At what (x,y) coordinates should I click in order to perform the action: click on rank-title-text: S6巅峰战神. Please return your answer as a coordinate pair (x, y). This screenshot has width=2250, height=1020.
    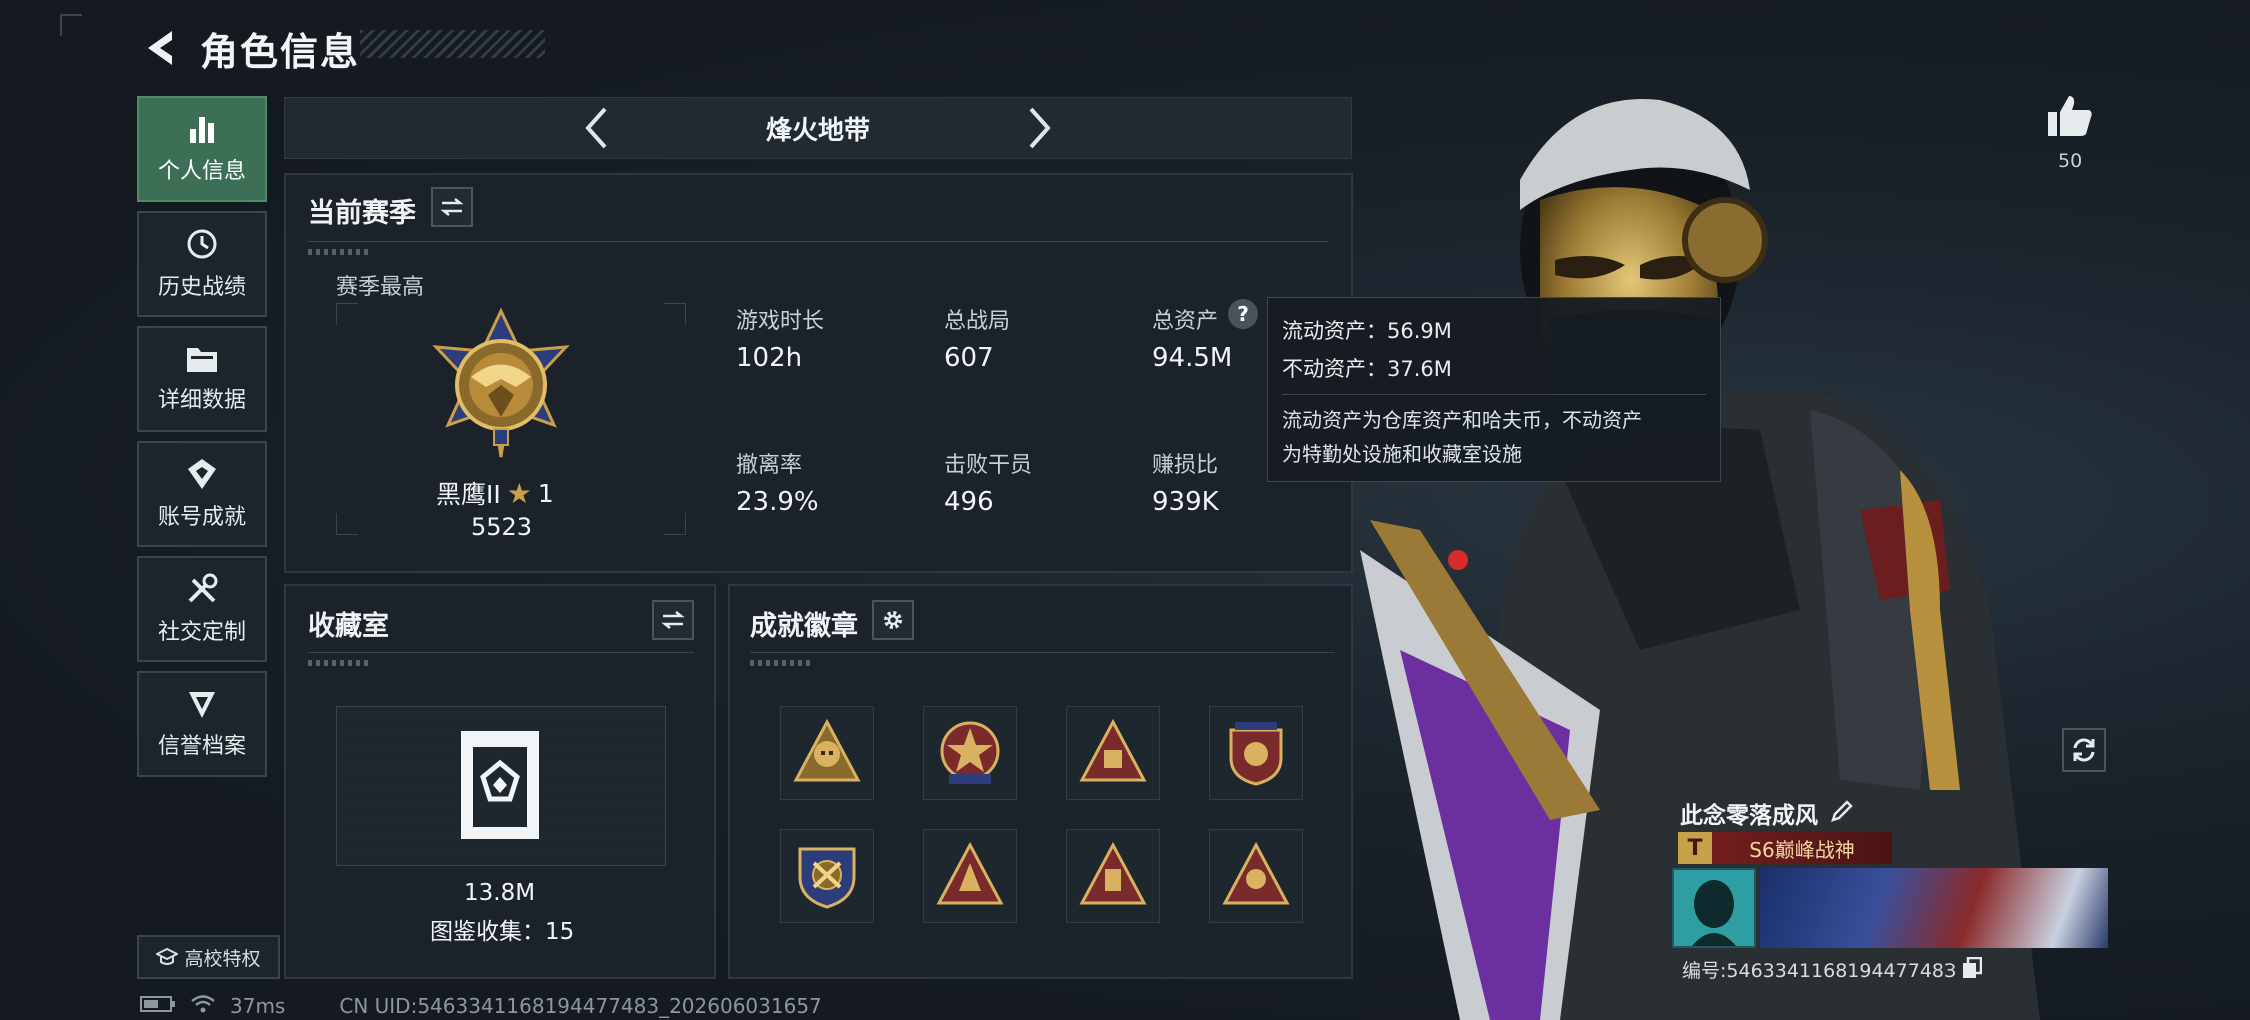
    Looking at the image, I should click on (1802, 849).